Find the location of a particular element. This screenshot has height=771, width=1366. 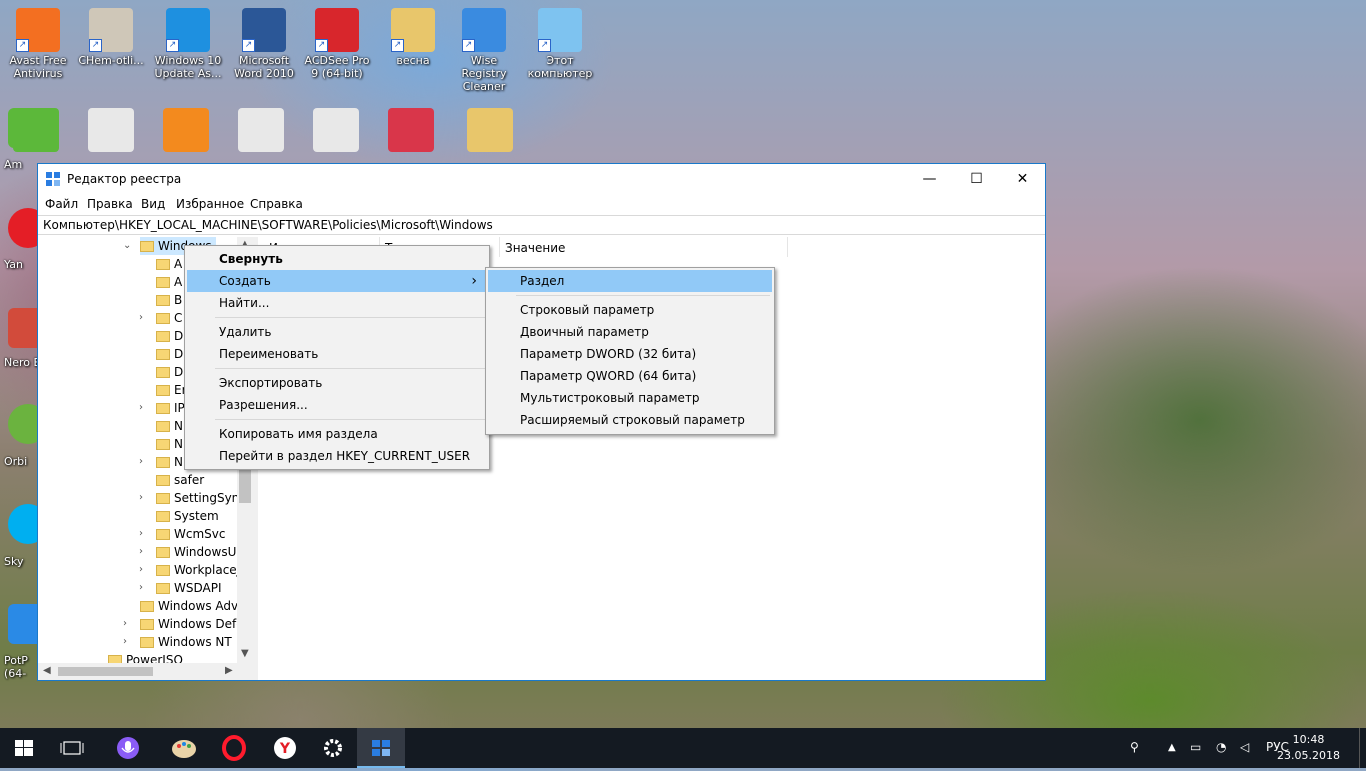

tree-node: › WindowsUp is located at coordinates (191, 552).